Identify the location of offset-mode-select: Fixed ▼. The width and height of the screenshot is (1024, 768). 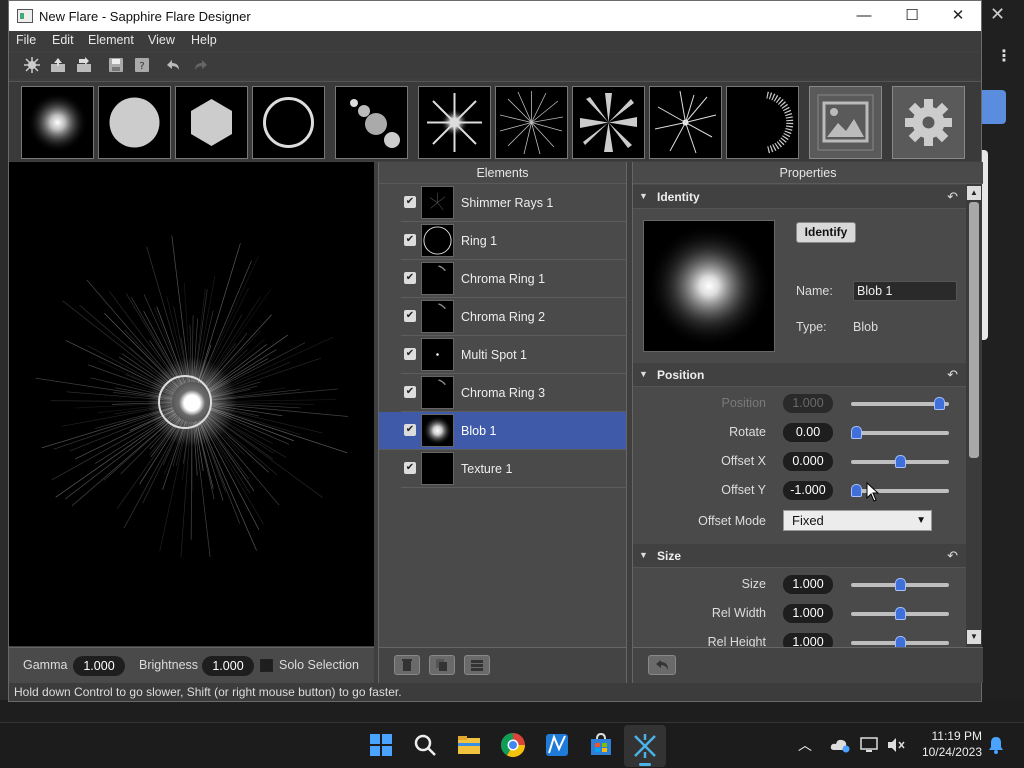
(857, 520).